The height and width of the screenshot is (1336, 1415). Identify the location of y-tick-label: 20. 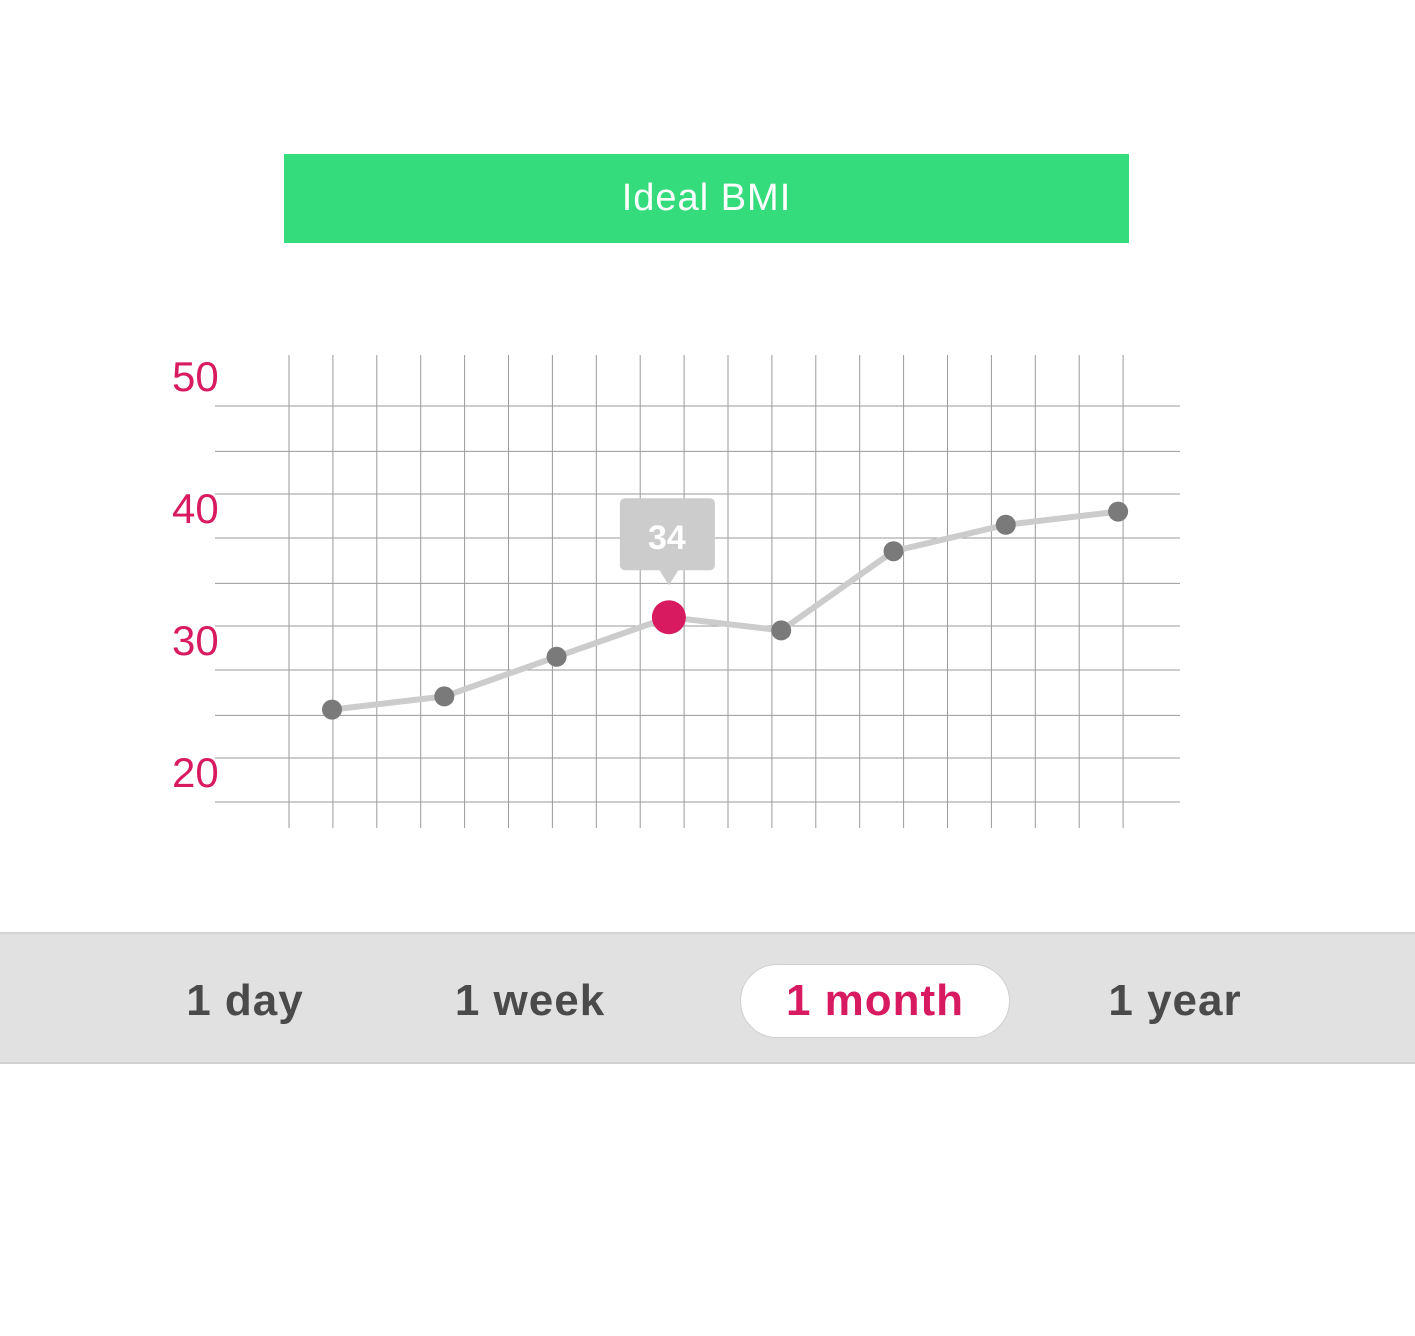
(195, 772).